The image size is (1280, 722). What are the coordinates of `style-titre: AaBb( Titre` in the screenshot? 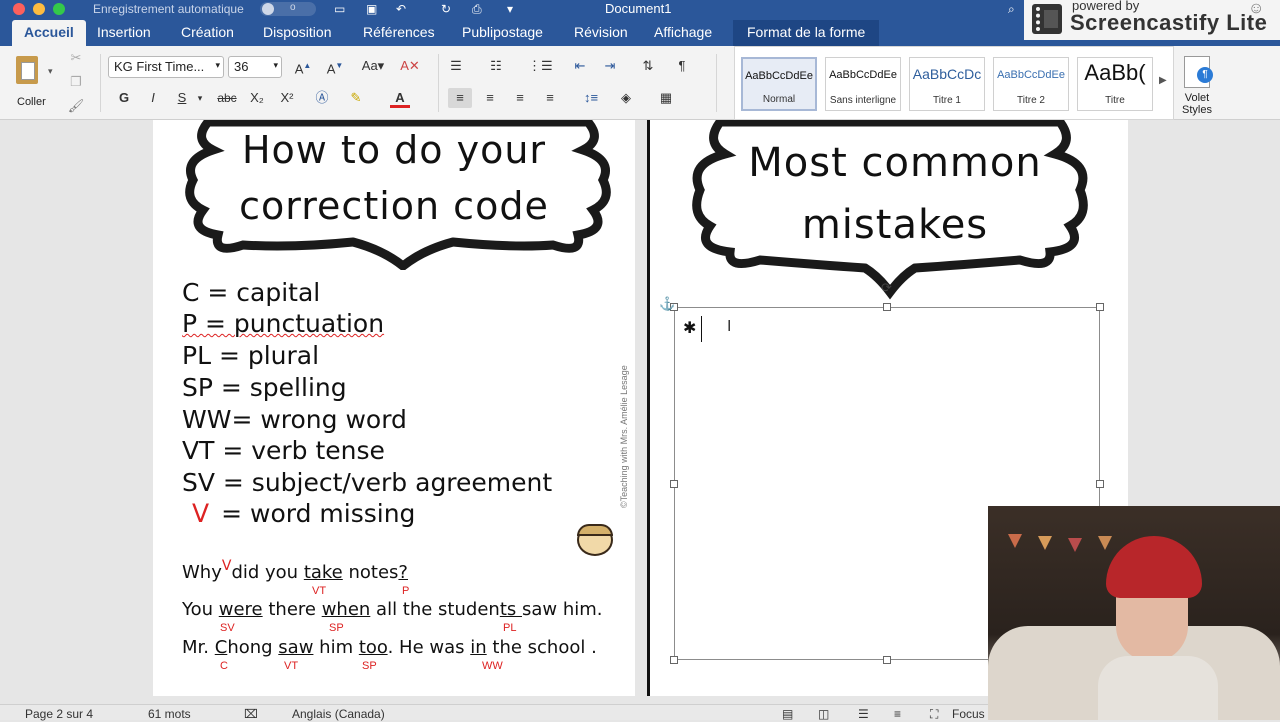 It's located at (1115, 84).